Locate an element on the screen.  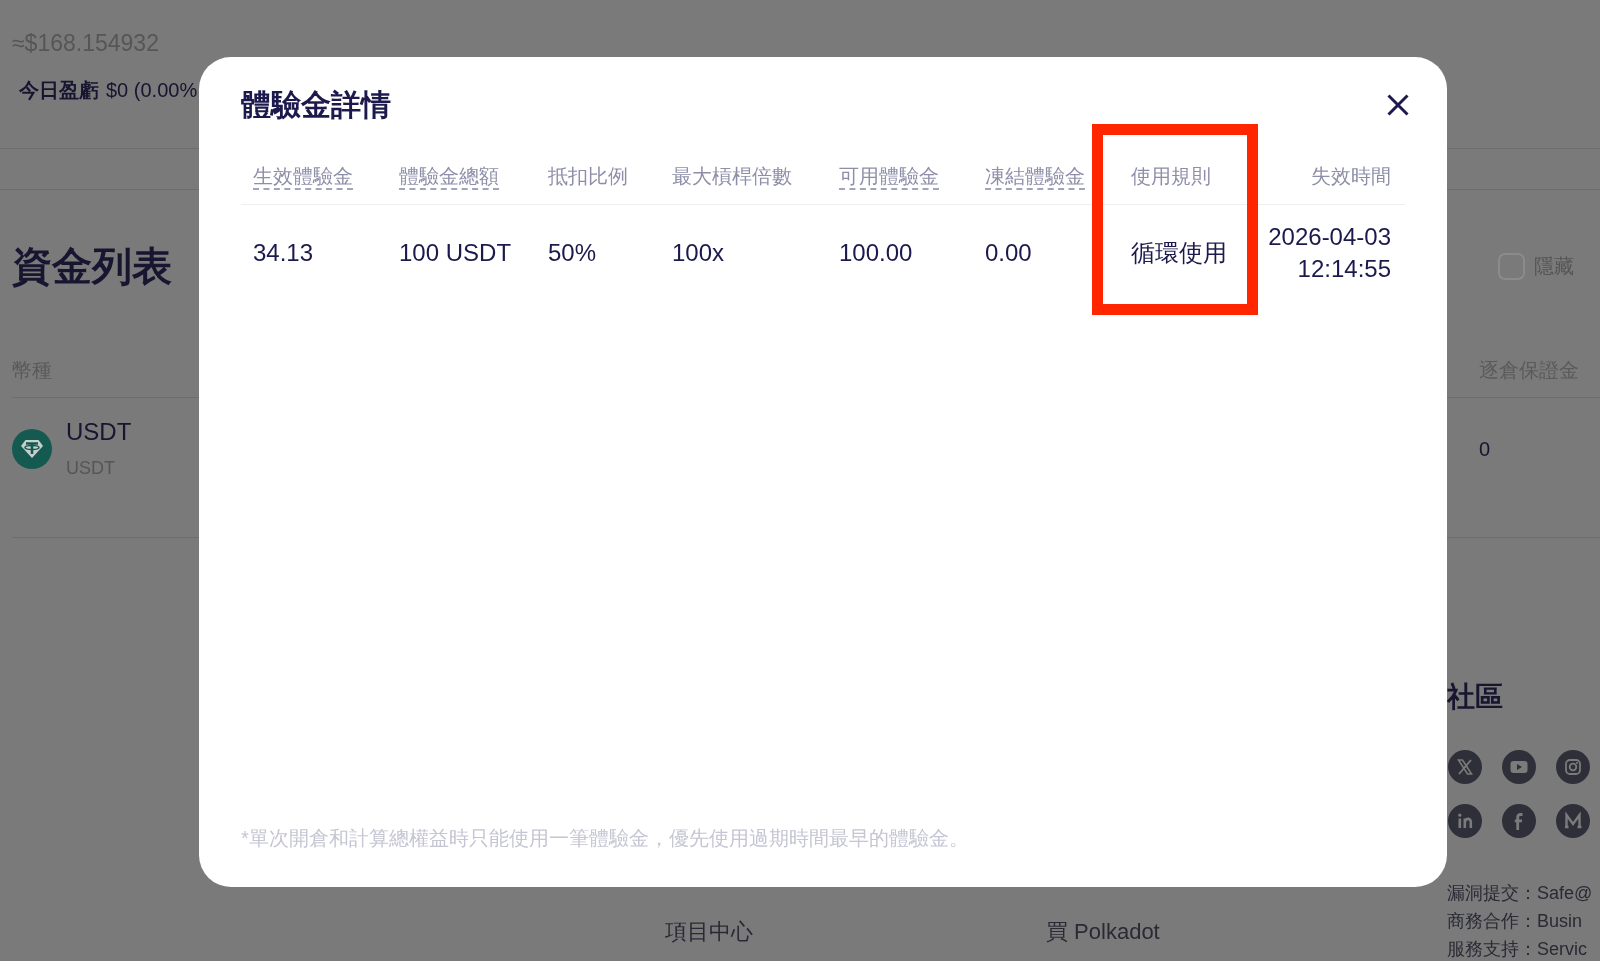
column-header: 抵扣比例 is located at coordinates (588, 176).